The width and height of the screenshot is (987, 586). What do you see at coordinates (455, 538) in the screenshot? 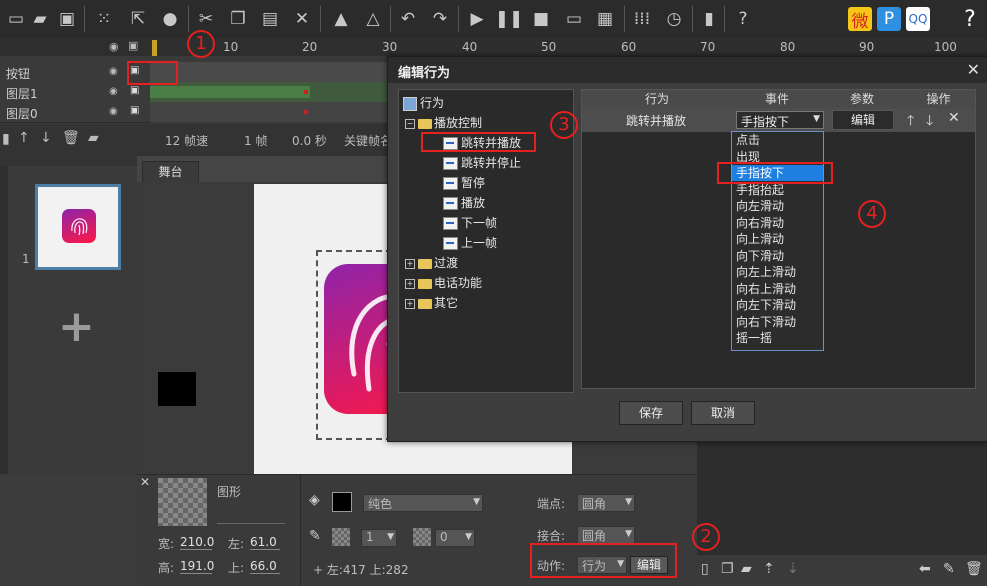
I see `opacity-select: 0 ▼` at bounding box center [455, 538].